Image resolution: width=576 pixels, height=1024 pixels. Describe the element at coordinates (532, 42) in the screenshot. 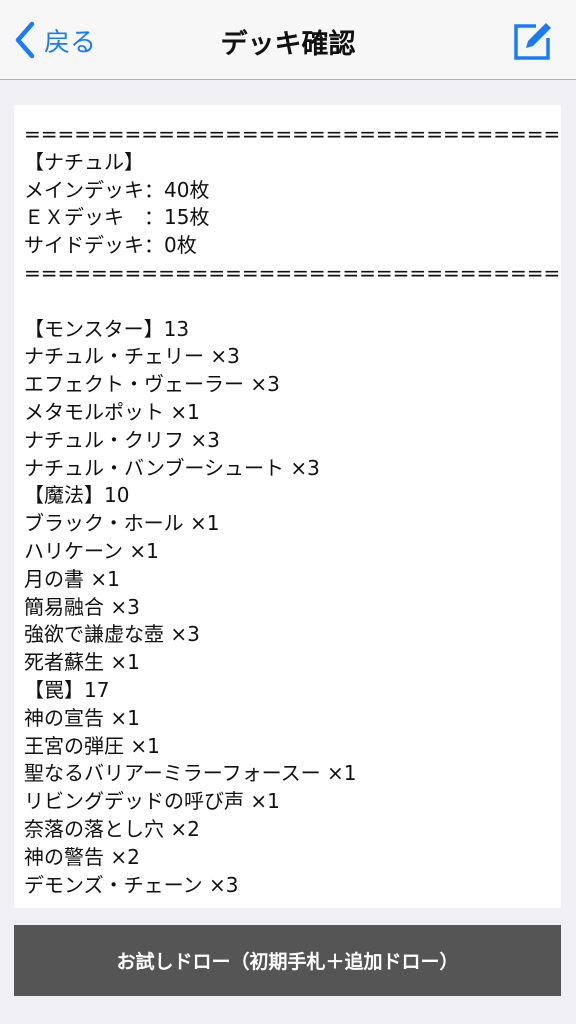

I see `compose-button` at that location.